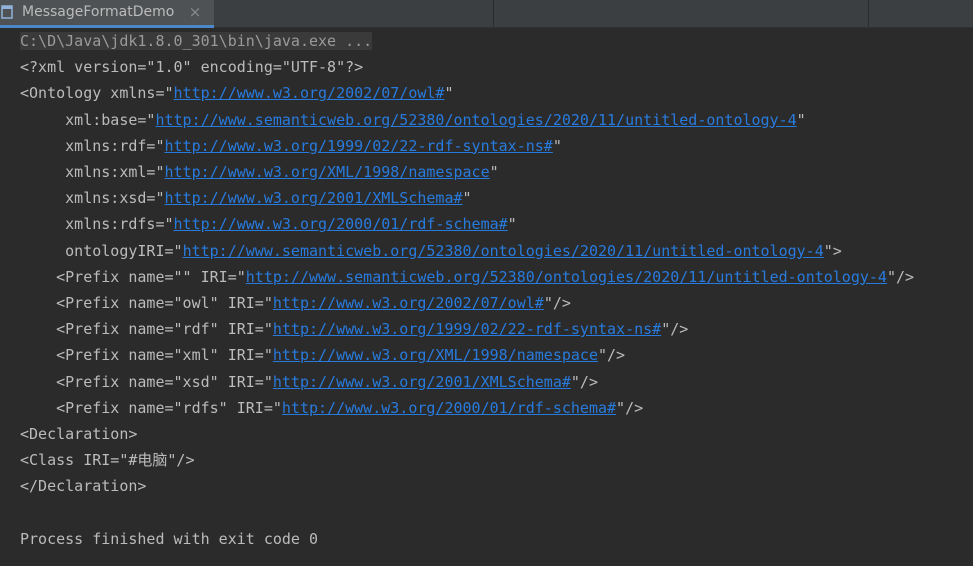 Image resolution: width=973 pixels, height=566 pixels. Describe the element at coordinates (133, 276) in the screenshot. I see `console-text: <Prefix name="" IRI="` at that location.